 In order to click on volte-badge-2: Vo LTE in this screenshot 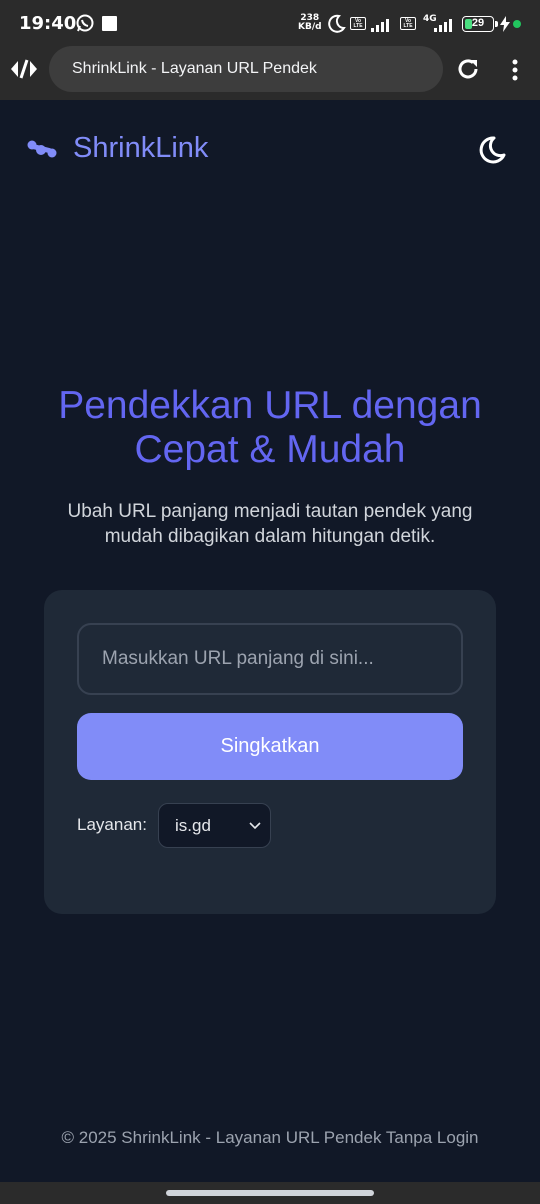, I will do `click(408, 23)`.